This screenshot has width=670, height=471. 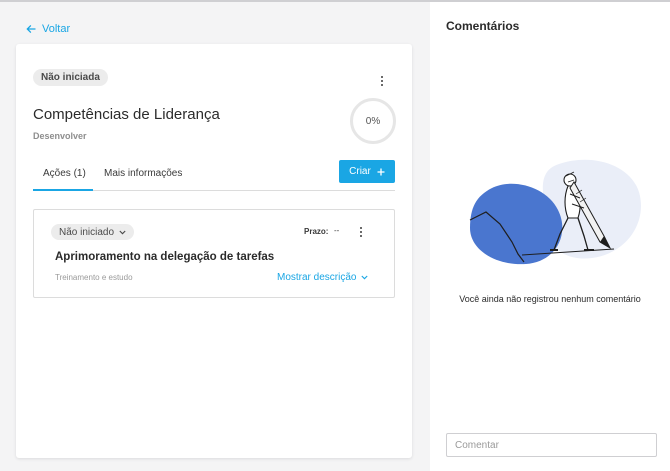 I want to click on back-link: Voltar, so click(x=48, y=29).